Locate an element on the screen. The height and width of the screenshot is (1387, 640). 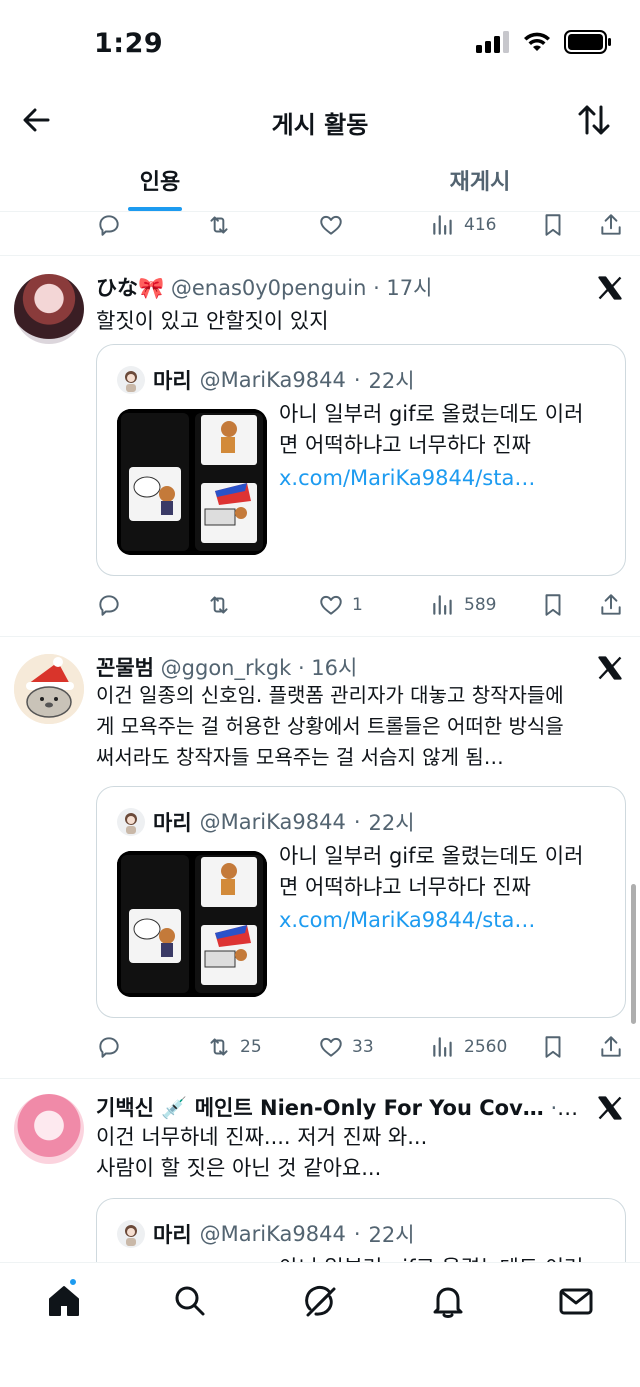
wifi-icon is located at coordinates (537, 41).